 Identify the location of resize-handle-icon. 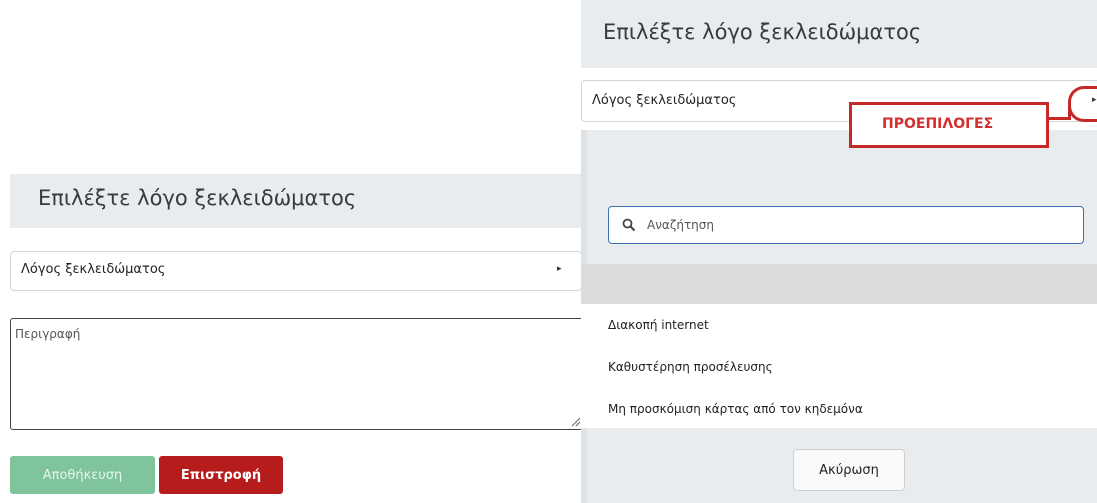
(576, 422).